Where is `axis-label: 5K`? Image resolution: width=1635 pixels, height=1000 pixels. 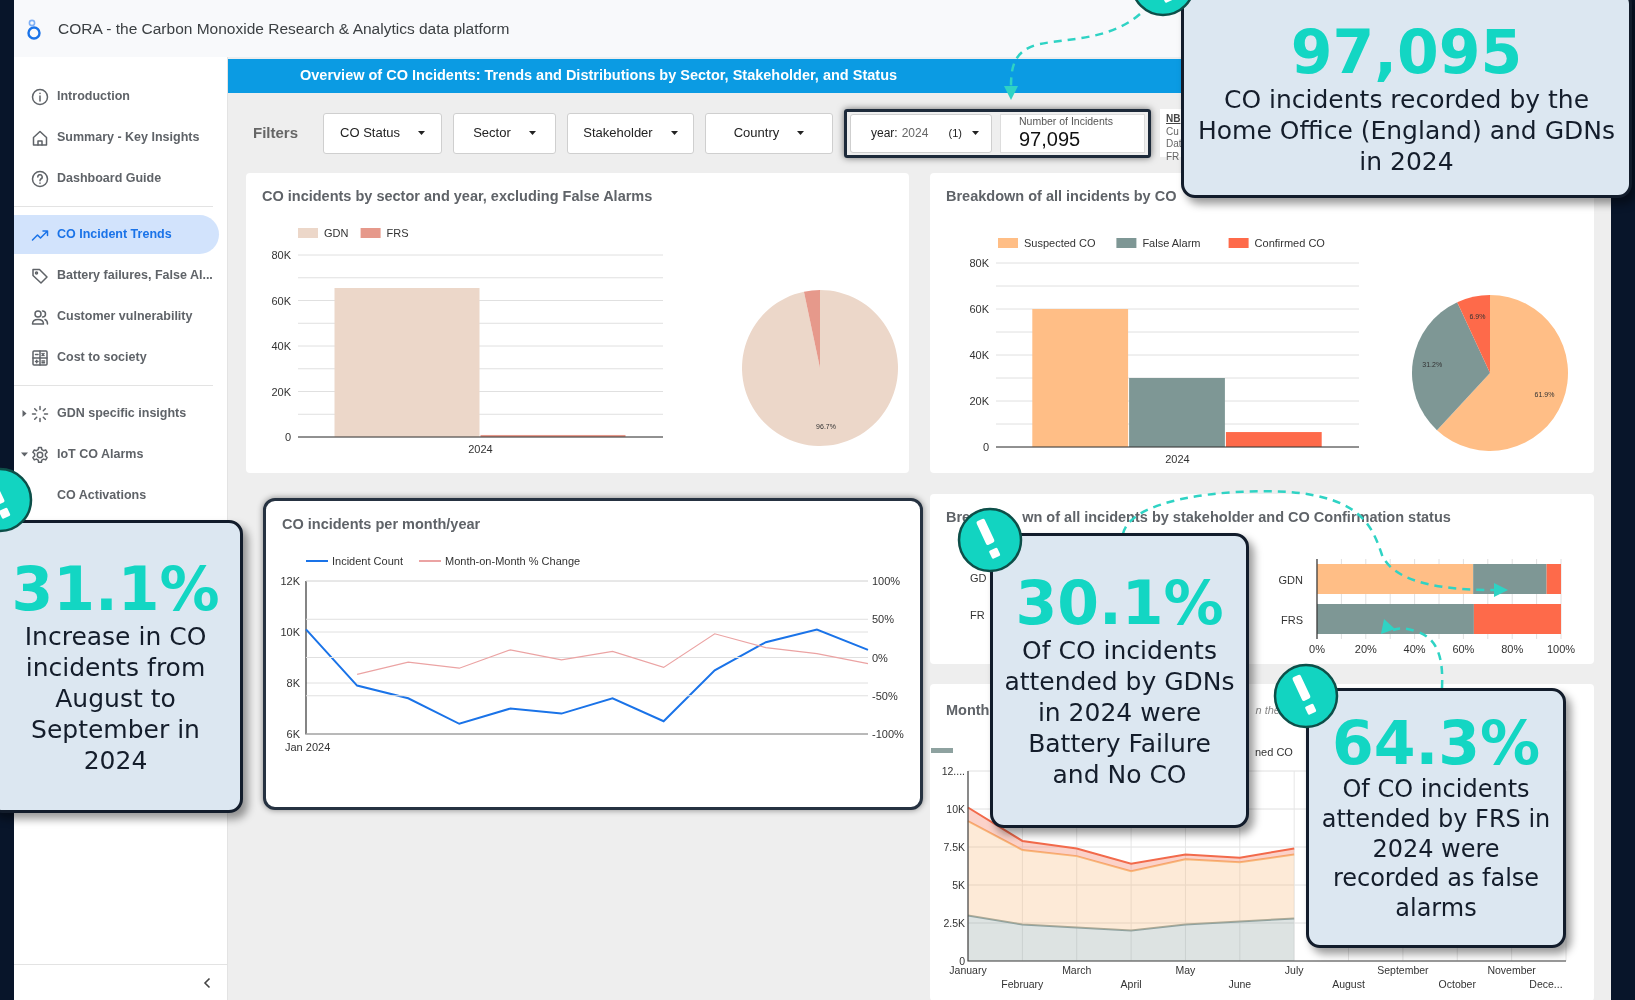 axis-label: 5K is located at coordinates (958, 885).